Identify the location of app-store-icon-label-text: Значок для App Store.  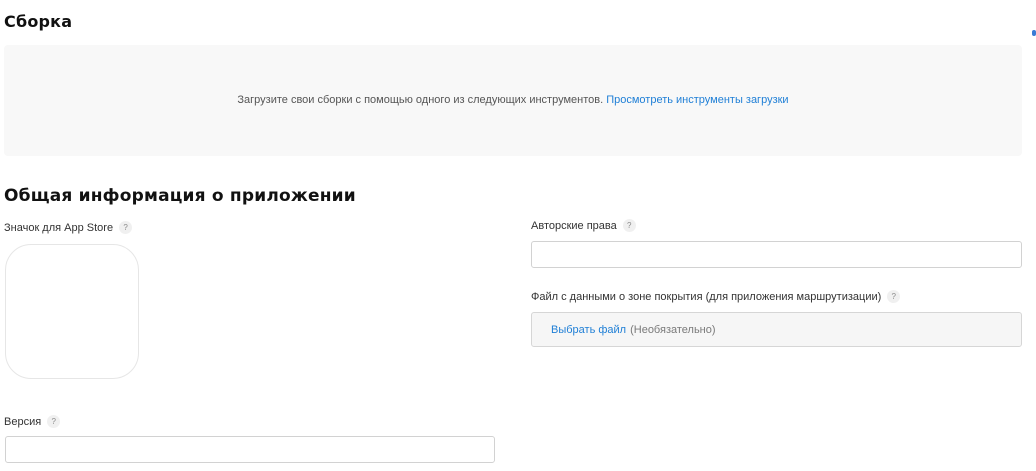
(59, 227).